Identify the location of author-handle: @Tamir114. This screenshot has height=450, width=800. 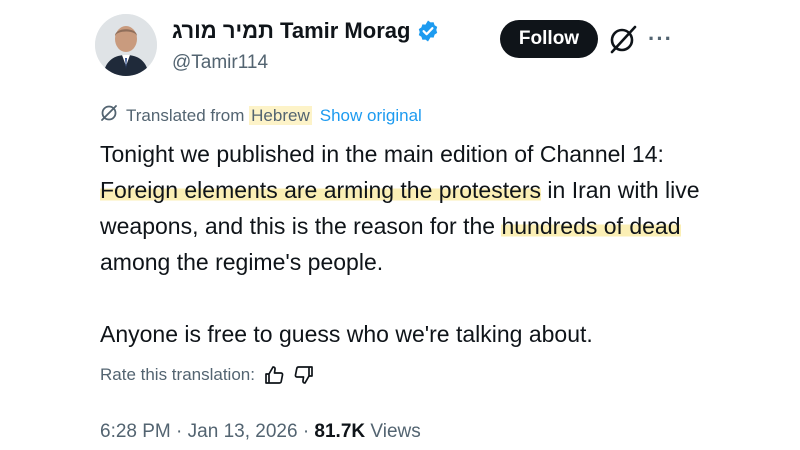
(220, 63).